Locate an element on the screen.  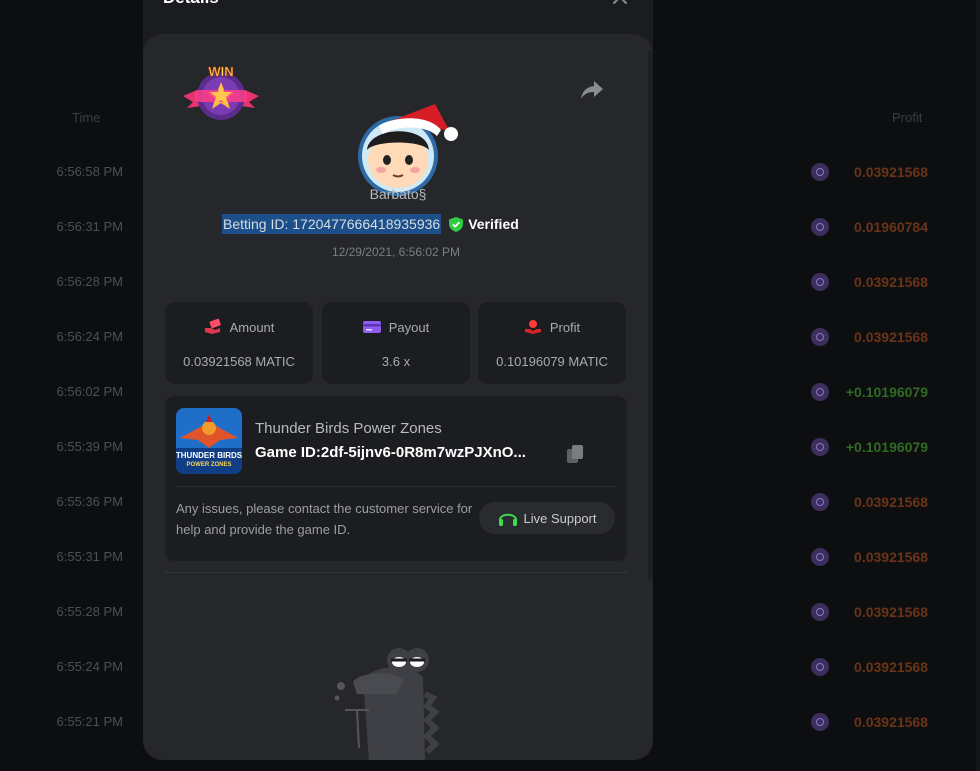
thumb-subtitle: POWER ZONES is located at coordinates (208, 465).